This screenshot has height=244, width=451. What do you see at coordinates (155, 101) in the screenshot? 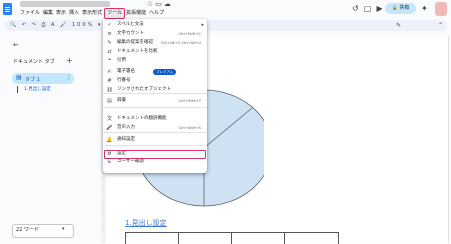
I see `tools-menu-item: ▤ 辞書 Ctrl+Shift+Y` at bounding box center [155, 101].